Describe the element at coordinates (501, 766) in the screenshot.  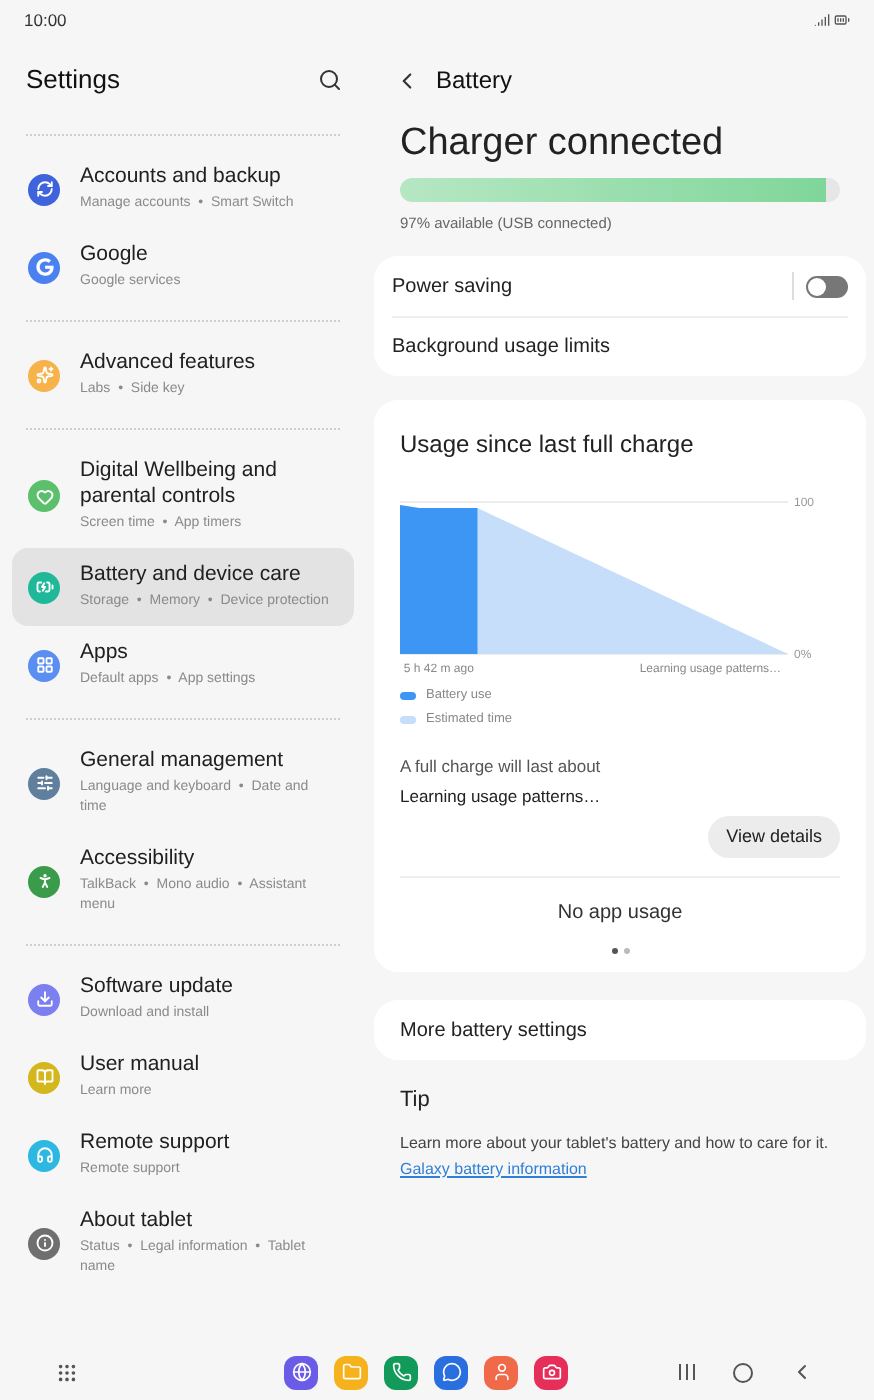
I see `estimate-label: A full charge will last about` at that location.